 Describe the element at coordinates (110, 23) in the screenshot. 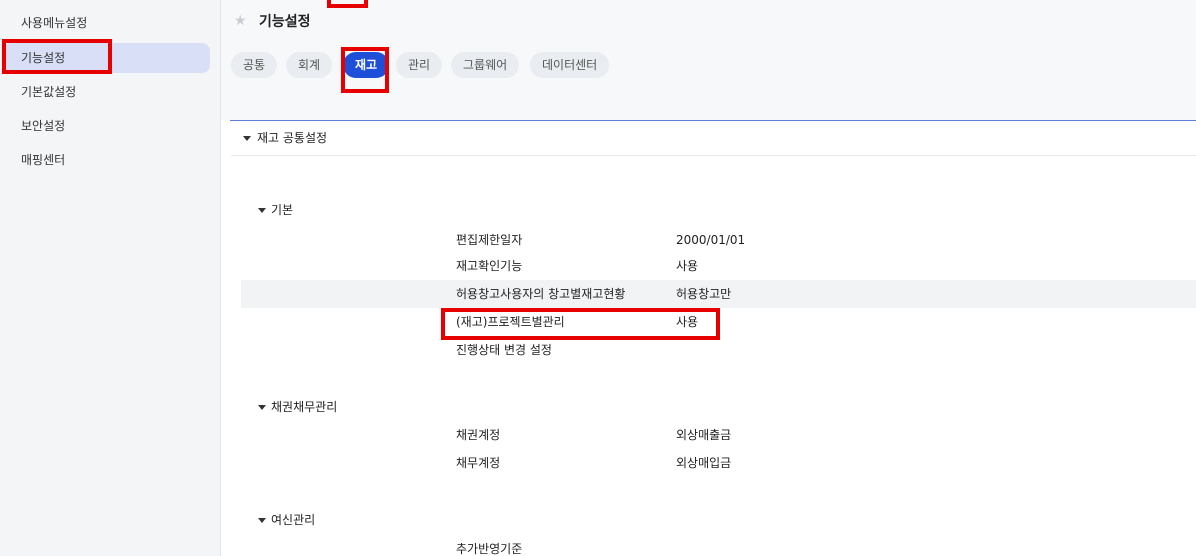

I see `sidebar-item-menu-settings: 사용메뉴설정` at that location.